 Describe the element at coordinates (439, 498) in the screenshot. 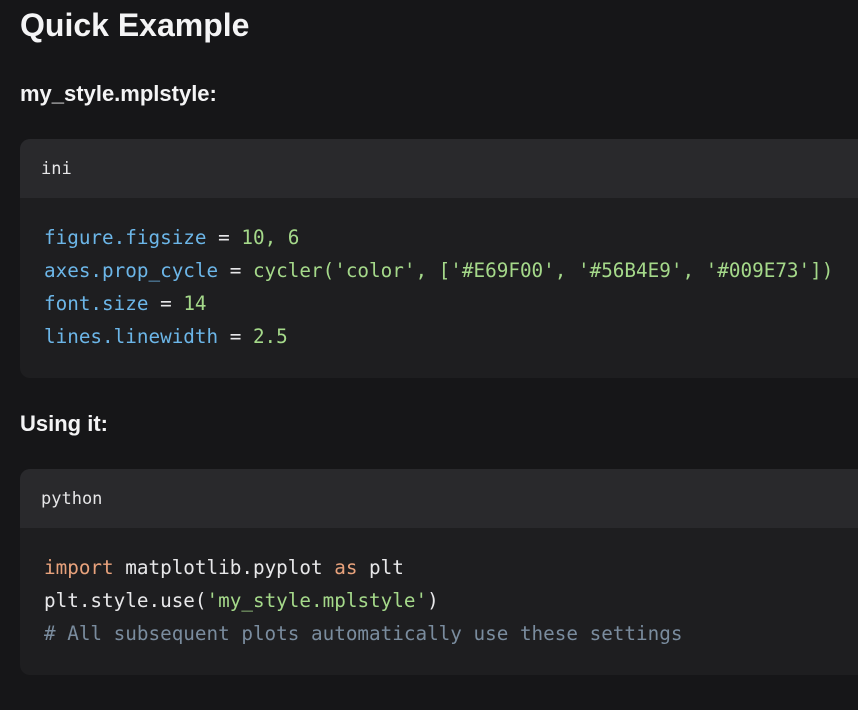

I see `python-code-header: python` at that location.